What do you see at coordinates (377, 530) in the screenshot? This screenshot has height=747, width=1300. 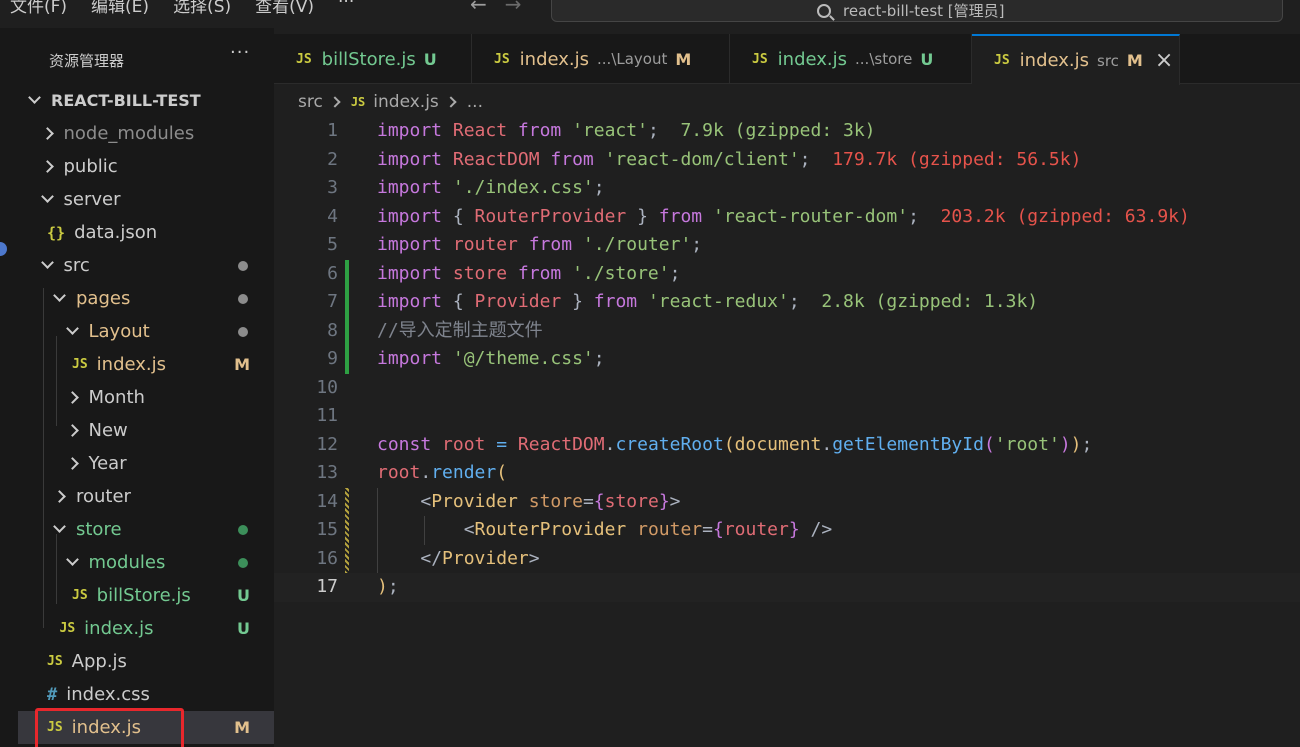 I see `code-indent-guide` at bounding box center [377, 530].